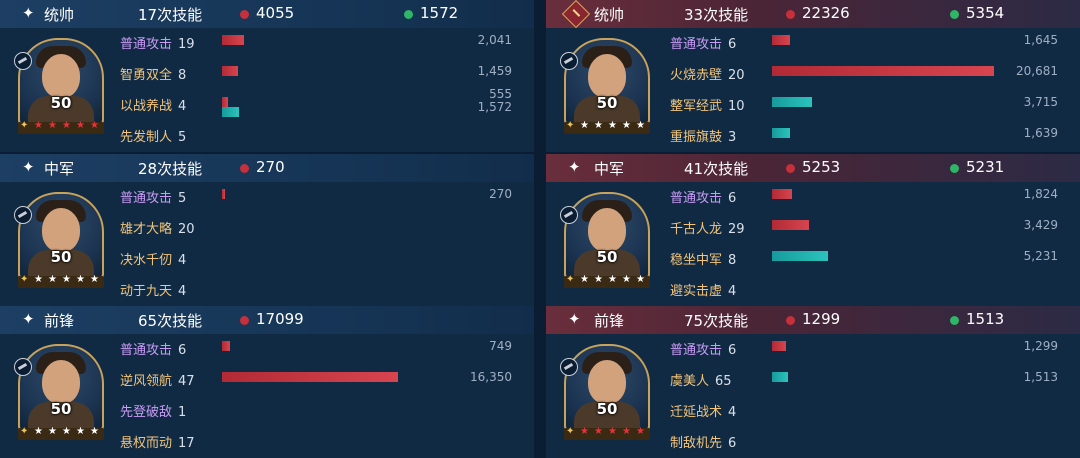 The width and height of the screenshot is (1080, 458). I want to click on skill-row: 悬权而动 17, so click(267, 441).